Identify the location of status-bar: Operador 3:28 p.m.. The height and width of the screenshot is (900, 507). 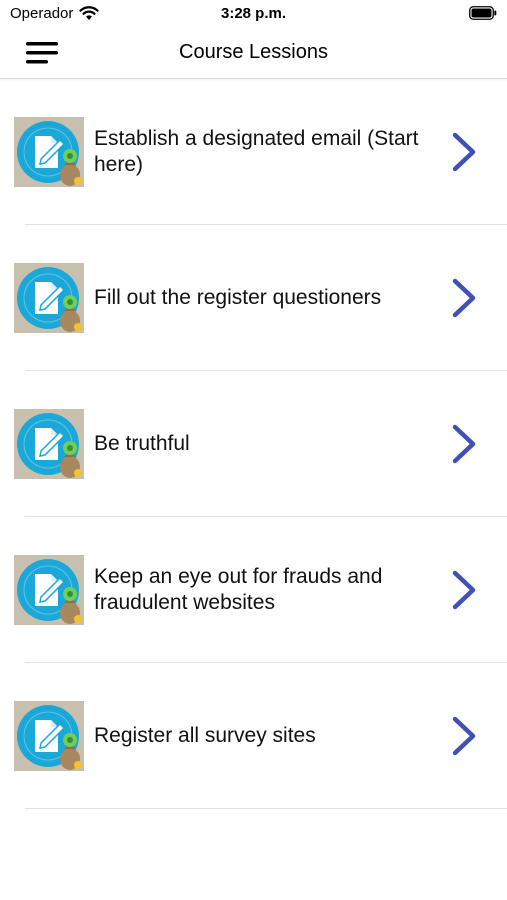
(253, 14).